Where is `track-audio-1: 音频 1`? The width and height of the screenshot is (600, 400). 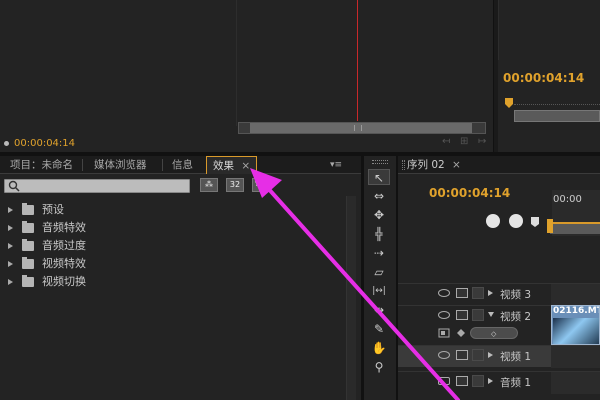 track-audio-1: 音频 1 is located at coordinates (499, 382).